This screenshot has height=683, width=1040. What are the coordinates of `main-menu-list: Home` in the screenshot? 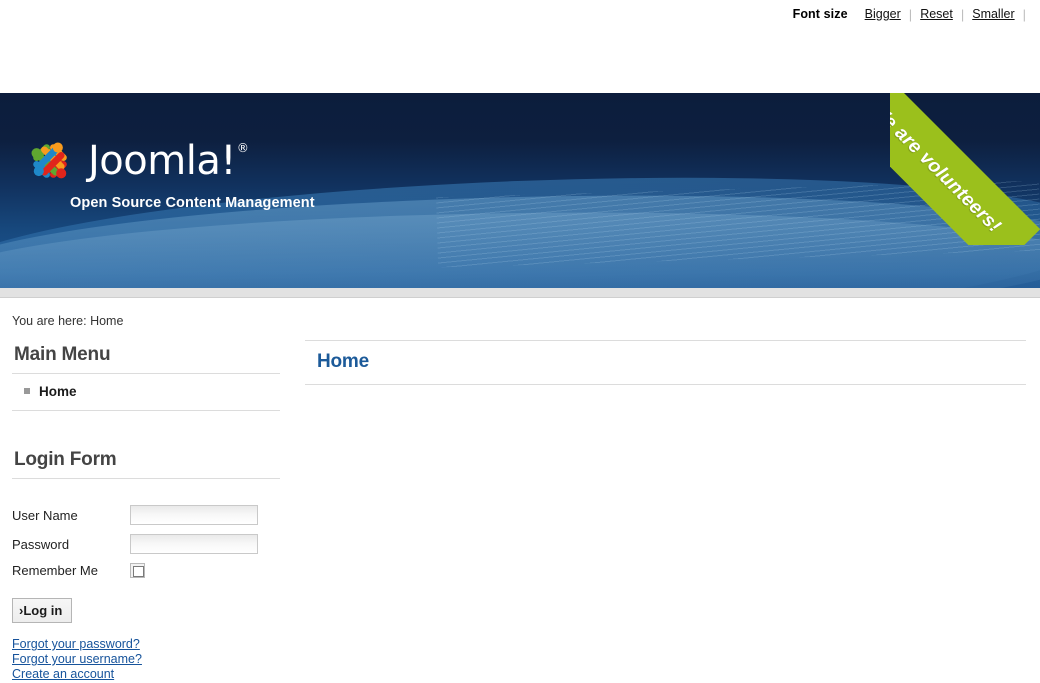 It's located at (146, 392).